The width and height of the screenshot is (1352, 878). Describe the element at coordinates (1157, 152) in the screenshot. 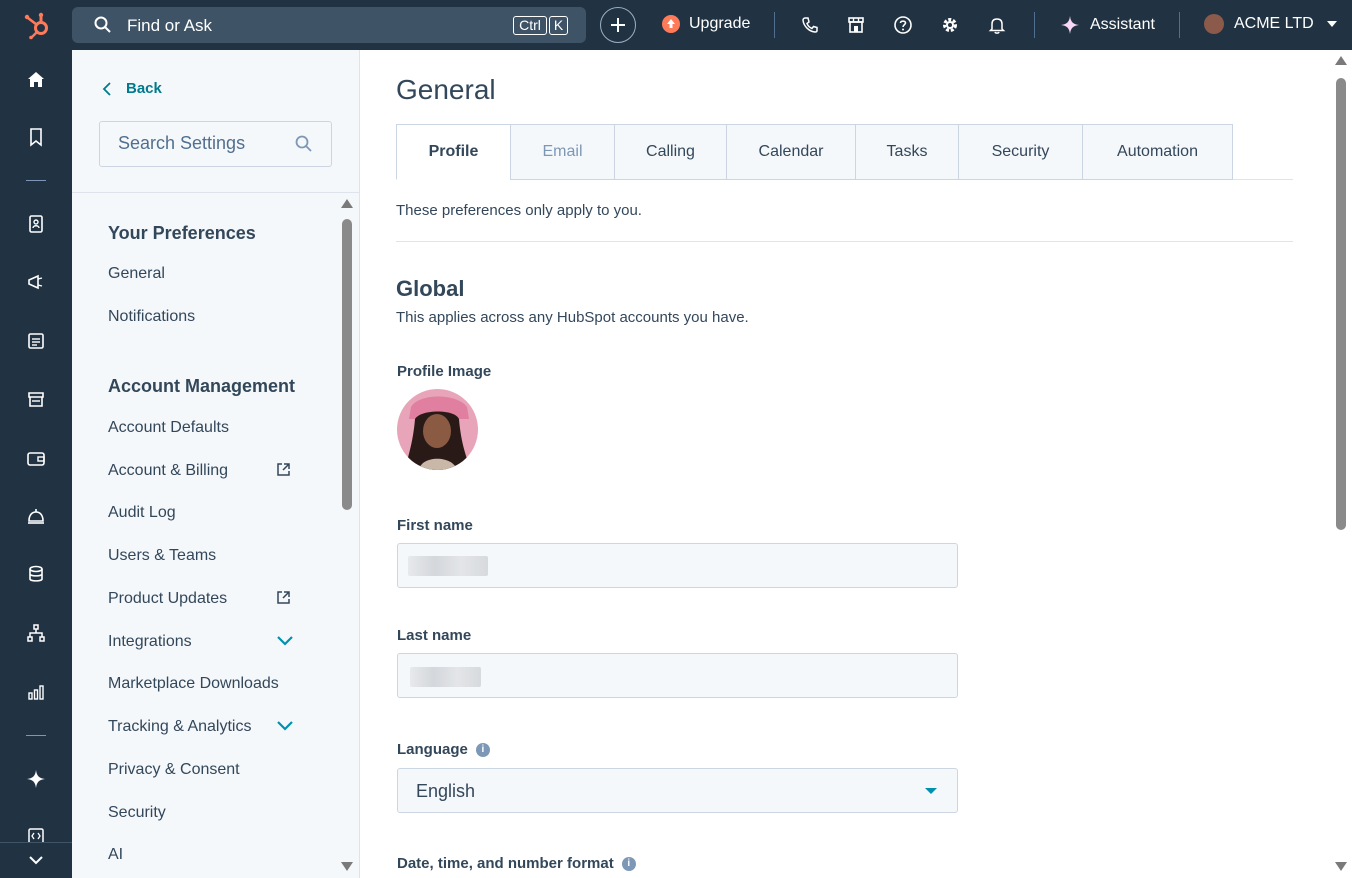

I see `tab-automation: Automation` at that location.